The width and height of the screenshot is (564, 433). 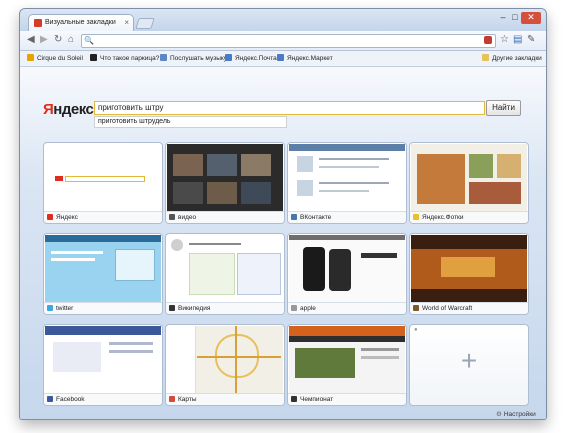 What do you see at coordinates (517, 58) in the screenshot?
I see `other-bookmarks-label: Другие закладки` at bounding box center [517, 58].